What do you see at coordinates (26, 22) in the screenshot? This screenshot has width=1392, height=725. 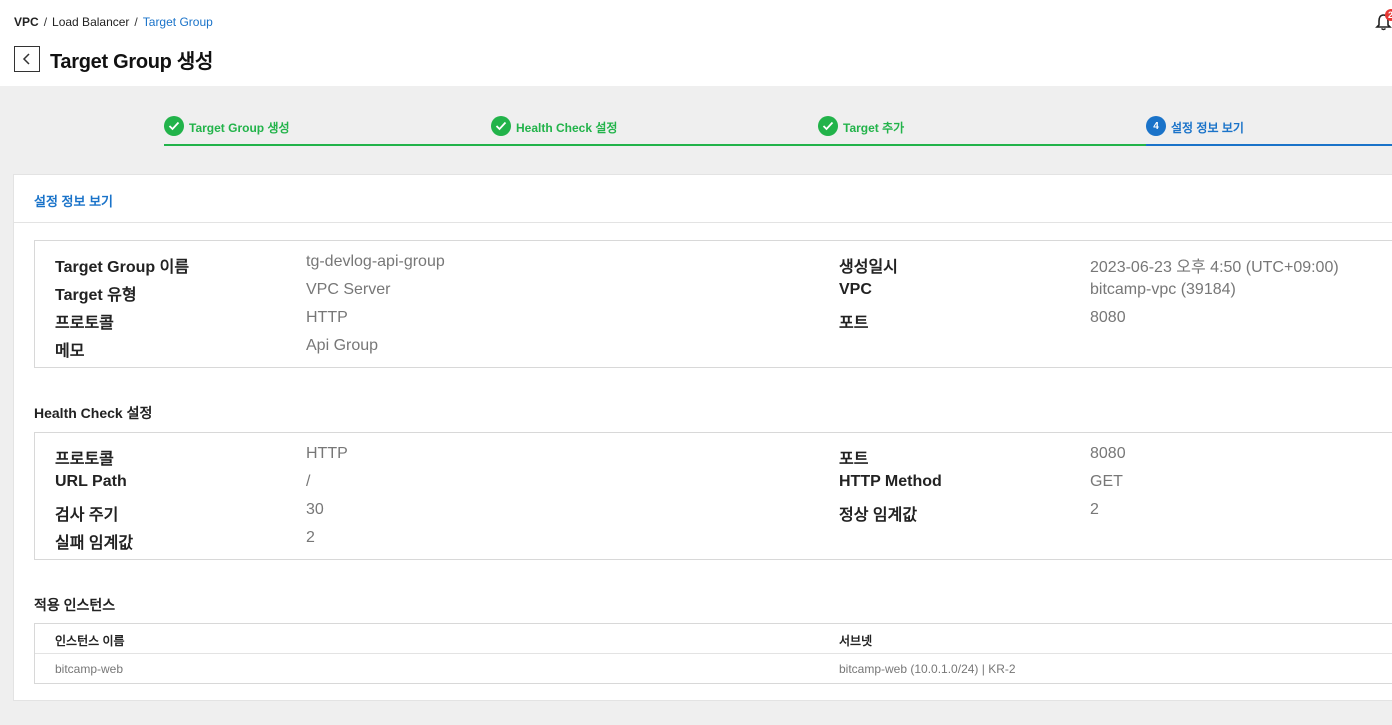 I see `breadcrumb-vpc: VPC` at bounding box center [26, 22].